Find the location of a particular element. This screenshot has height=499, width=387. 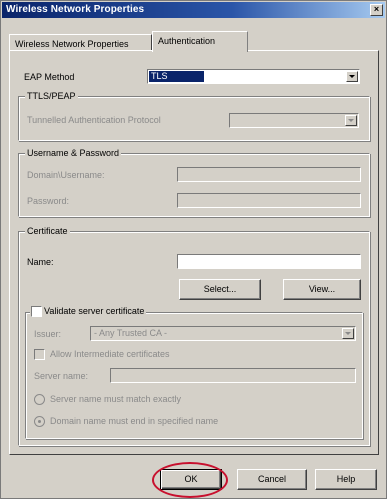

window-title: Wireless Network Properties is located at coordinates (75, 9).